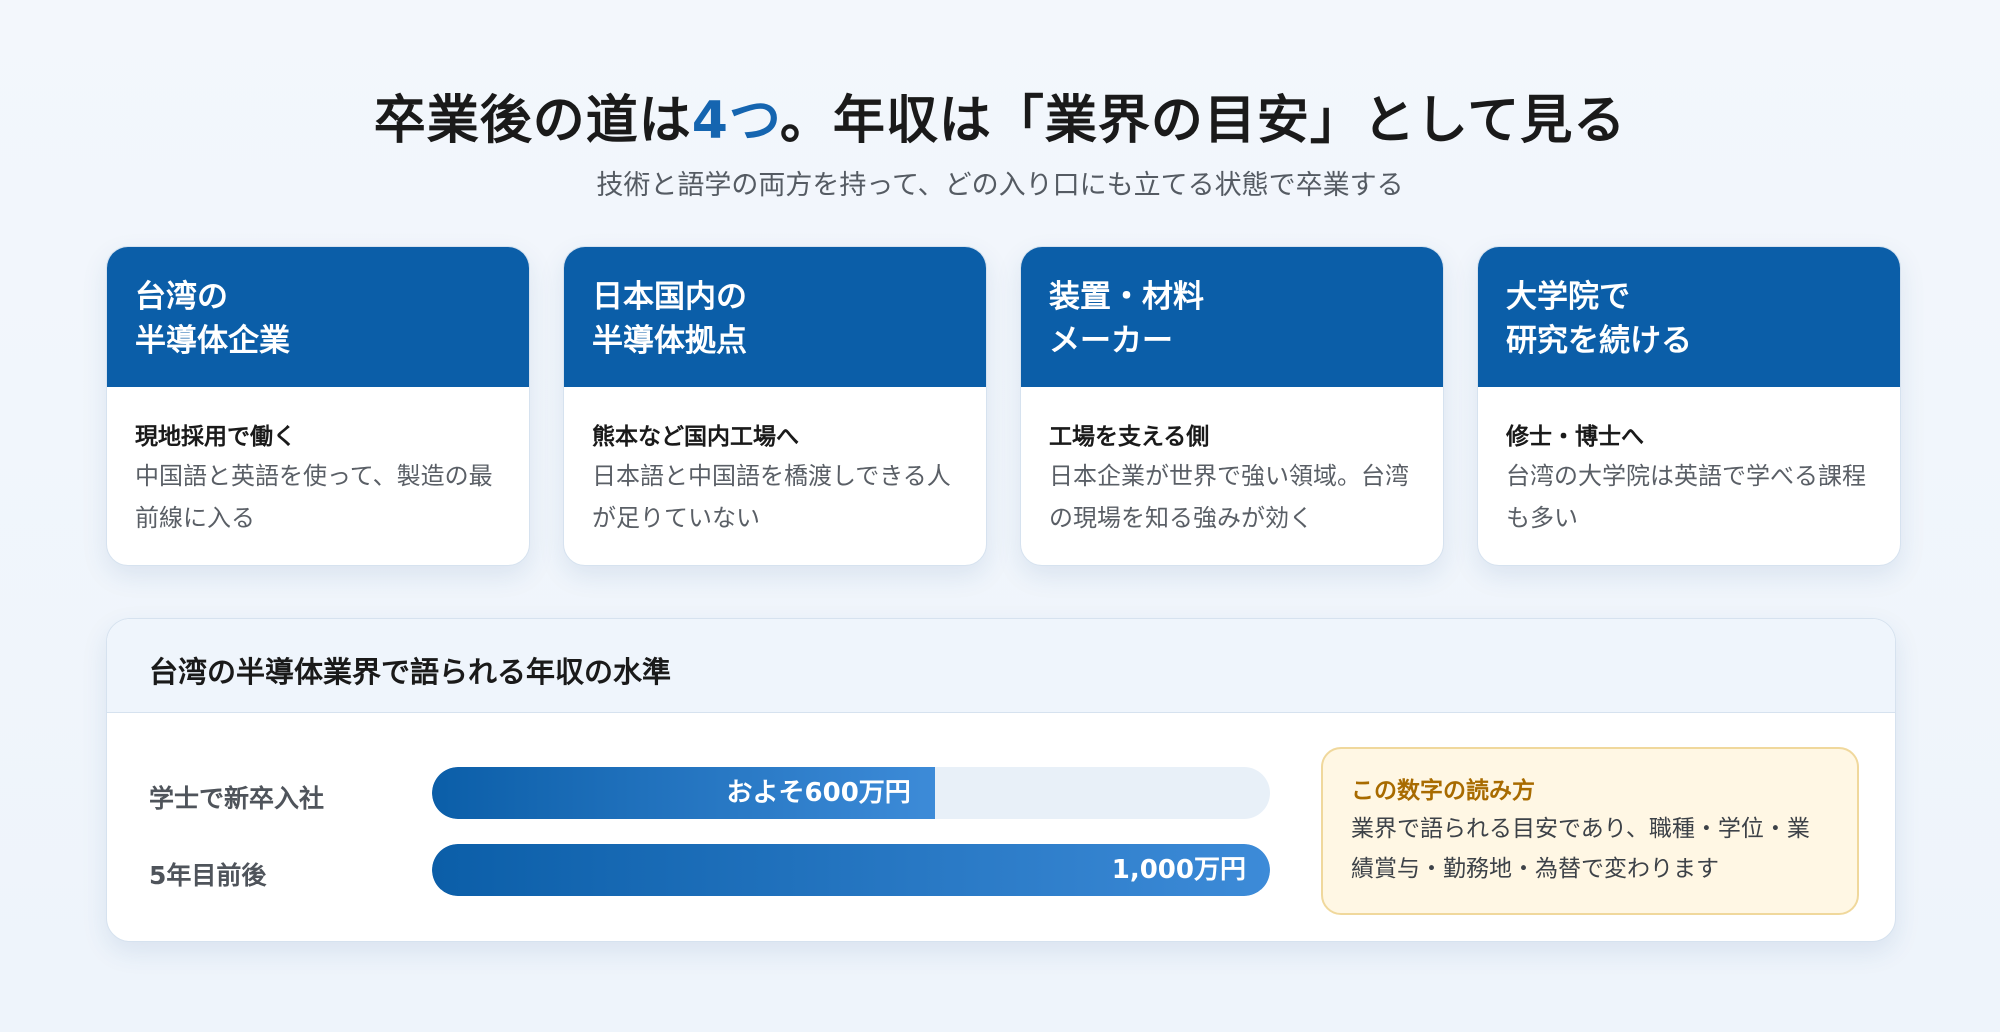 This screenshot has height=1032, width=2000. I want to click on card-subtitle: 工場を支える側, so click(1129, 437).